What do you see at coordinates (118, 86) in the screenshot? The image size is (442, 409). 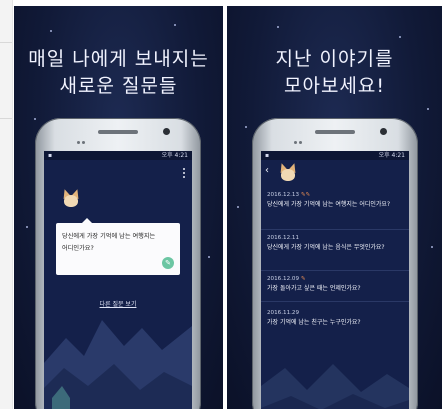 I see `headline-line-2: 새로운 질문들` at bounding box center [118, 86].